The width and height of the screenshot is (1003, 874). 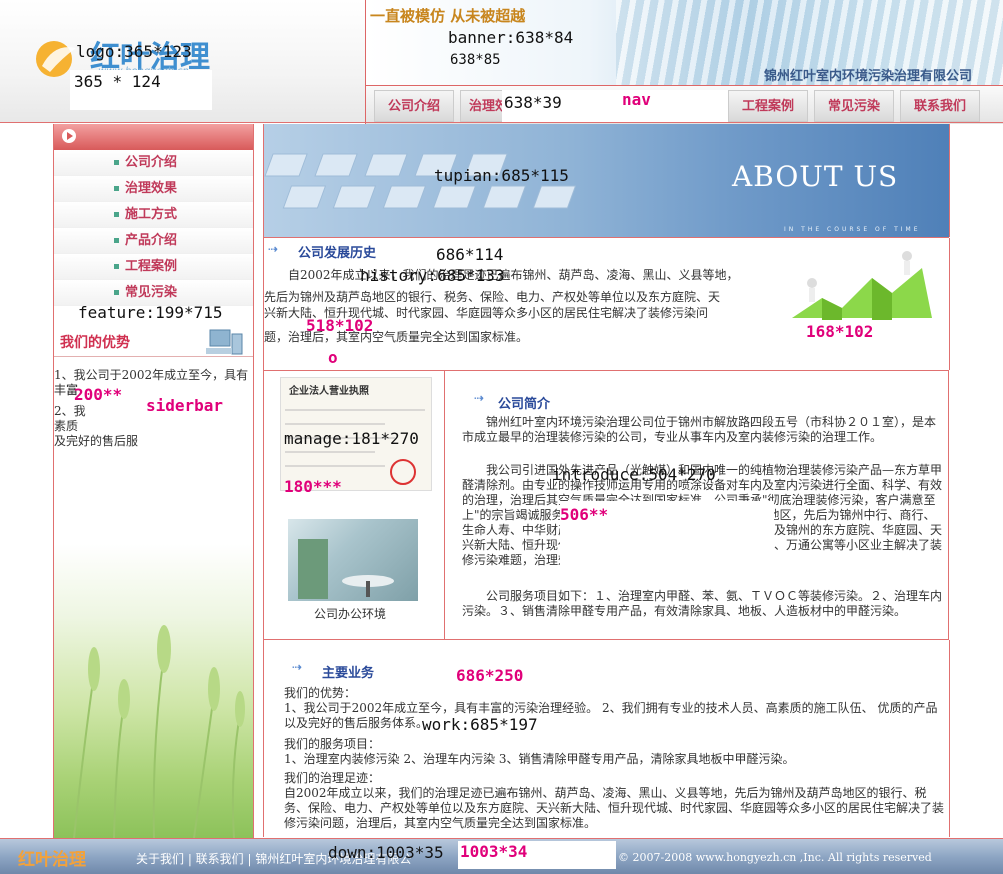 What do you see at coordinates (432, 275) in the screenshot?
I see `history-size-label: history:685*133` at bounding box center [432, 275].